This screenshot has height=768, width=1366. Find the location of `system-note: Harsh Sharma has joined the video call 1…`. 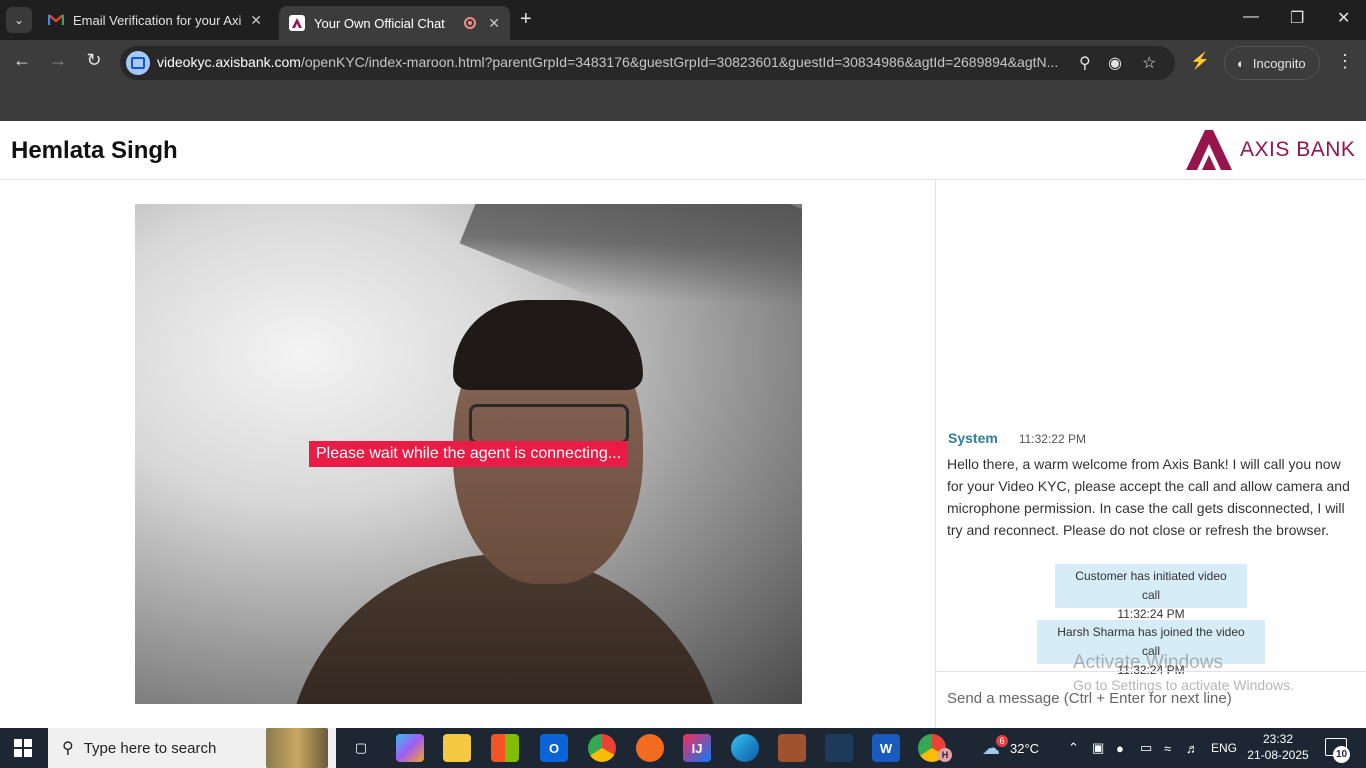

system-note: Harsh Sharma has joined the video call 1… is located at coordinates (1151, 648).